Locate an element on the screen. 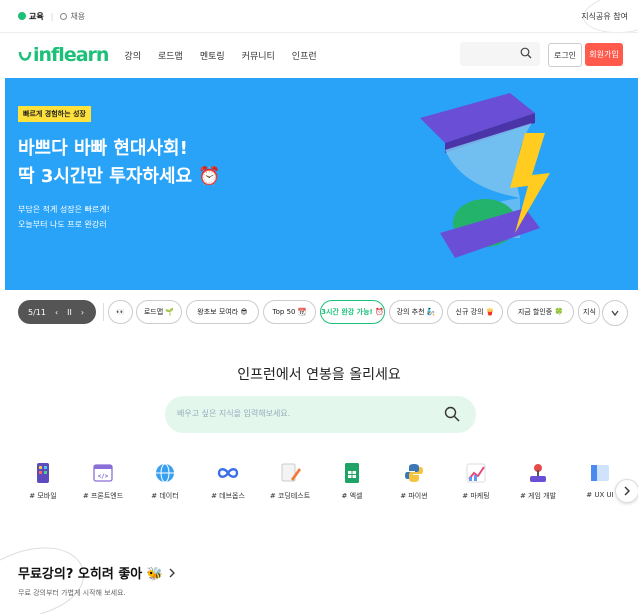 This screenshot has width=638, height=614. hero-tag: 빠르게 경험하는 성장 is located at coordinates (54, 114).